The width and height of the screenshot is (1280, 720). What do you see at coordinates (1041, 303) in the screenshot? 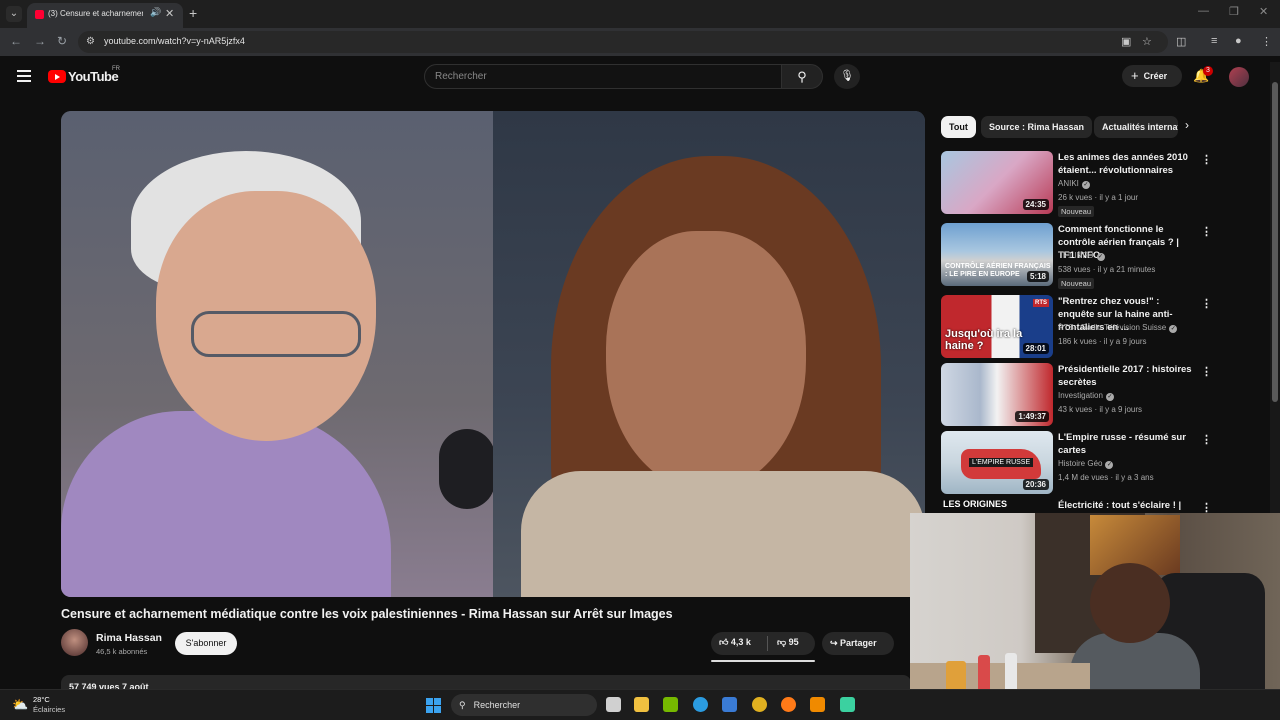
I see `rts-logo: RTS` at bounding box center [1041, 303].